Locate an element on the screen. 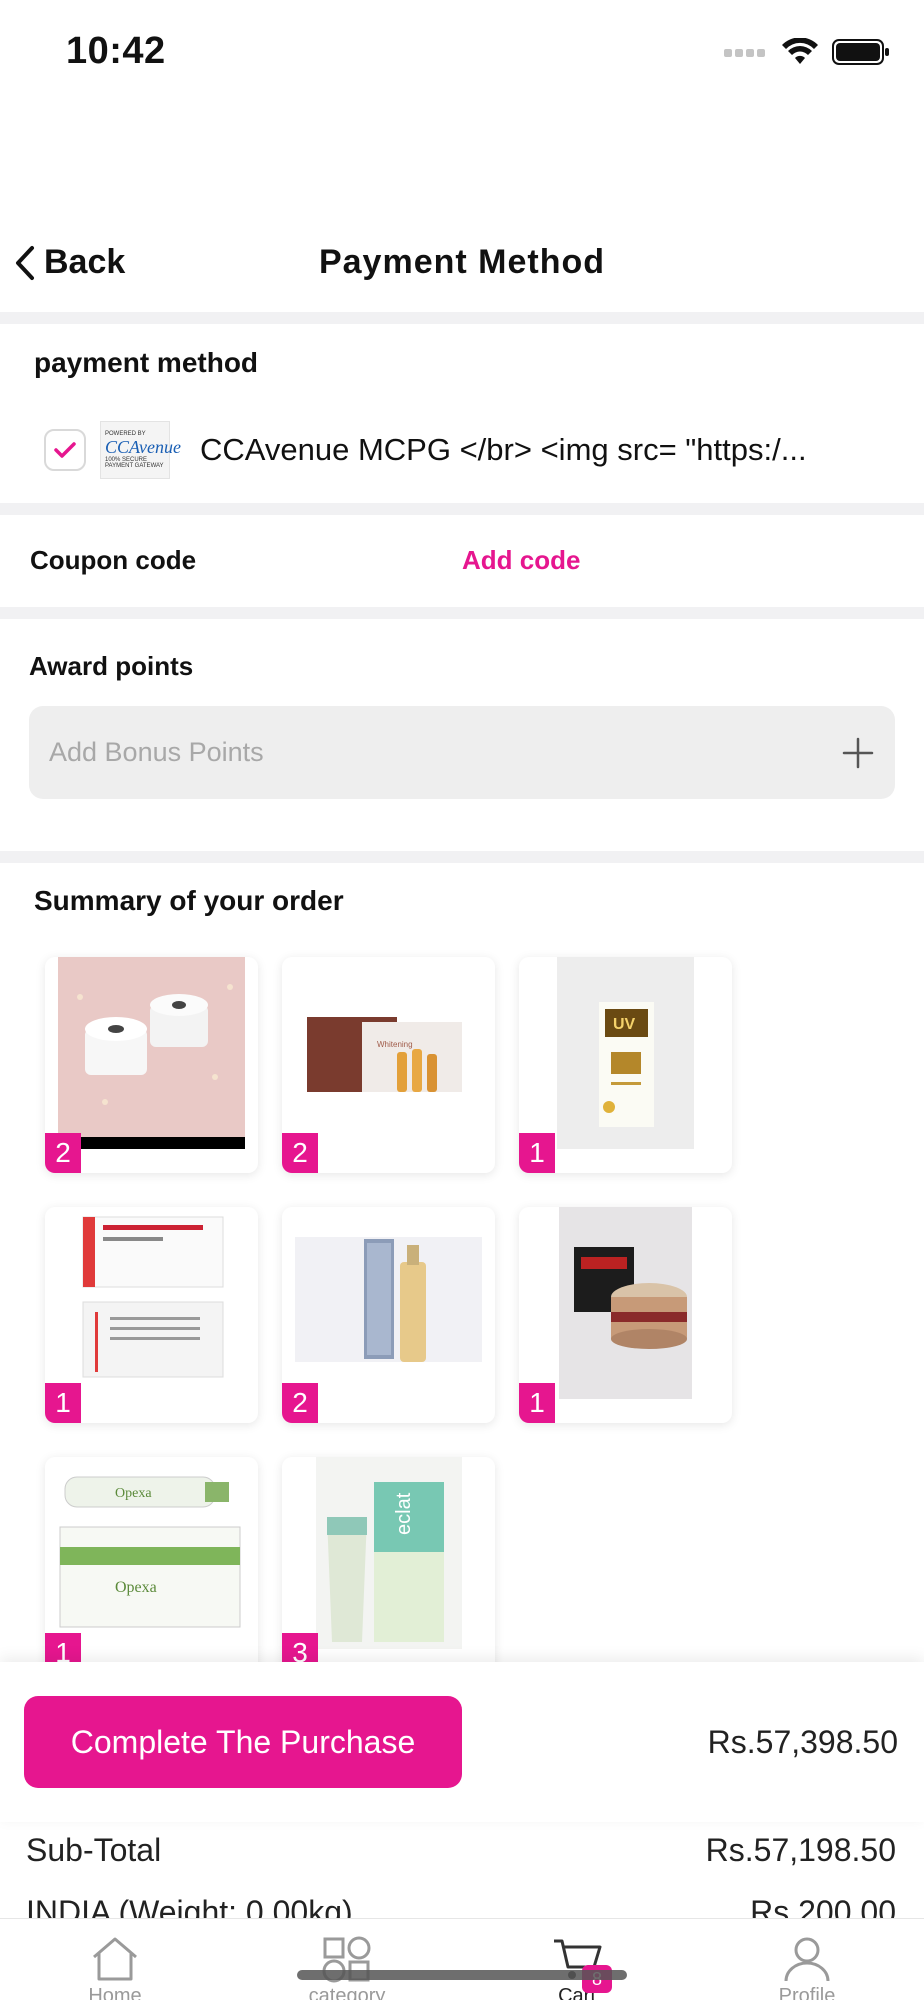 Image resolution: width=924 pixels, height=2000 pixels. status-bar: 10:42 is located at coordinates (462, 55).